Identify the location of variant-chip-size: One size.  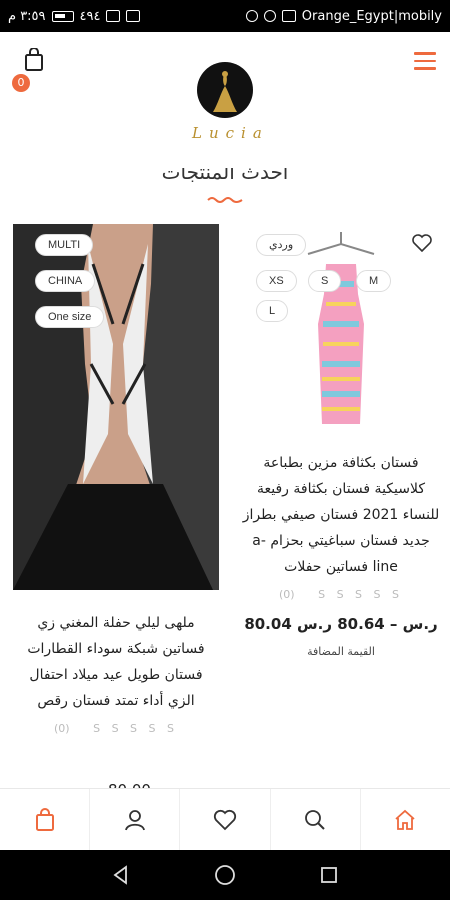
(70, 317).